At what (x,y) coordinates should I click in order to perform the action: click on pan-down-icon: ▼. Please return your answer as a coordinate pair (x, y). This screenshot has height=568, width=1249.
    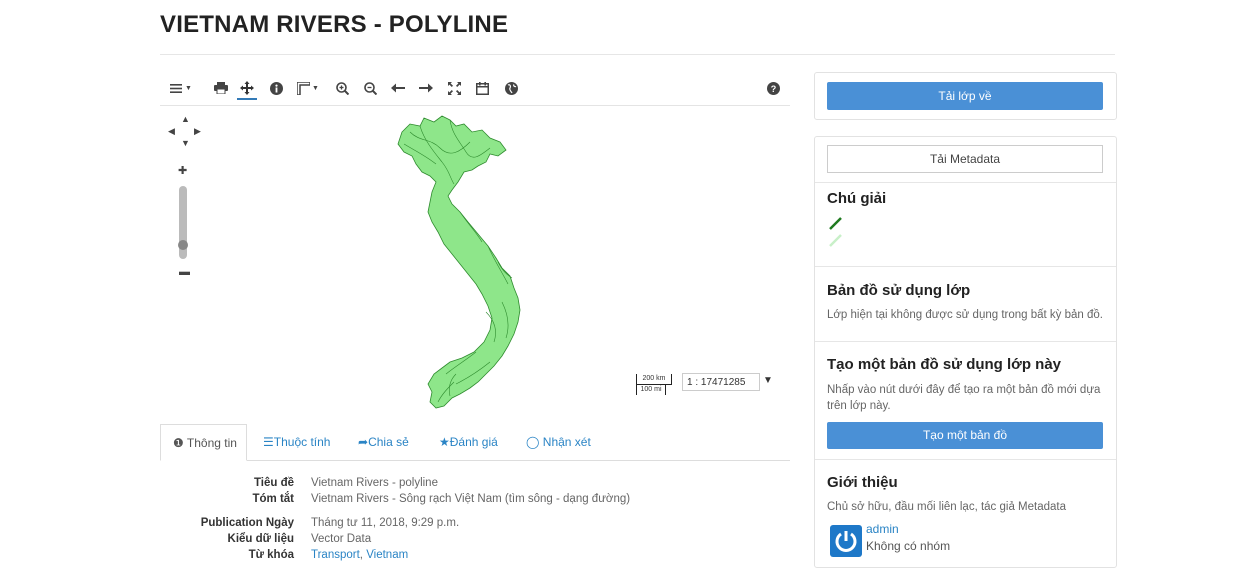
    Looking at the image, I should click on (185, 143).